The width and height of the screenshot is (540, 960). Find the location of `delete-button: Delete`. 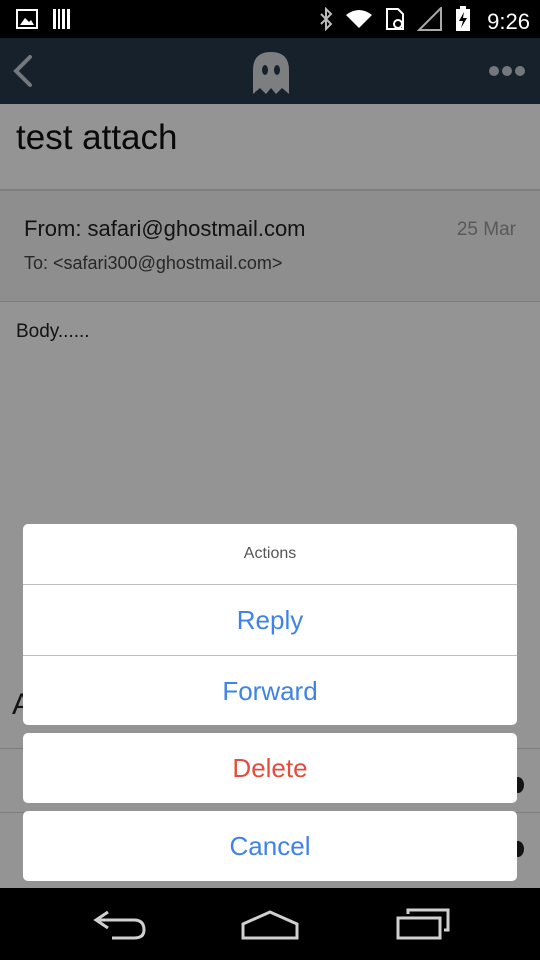

delete-button: Delete is located at coordinates (270, 768).